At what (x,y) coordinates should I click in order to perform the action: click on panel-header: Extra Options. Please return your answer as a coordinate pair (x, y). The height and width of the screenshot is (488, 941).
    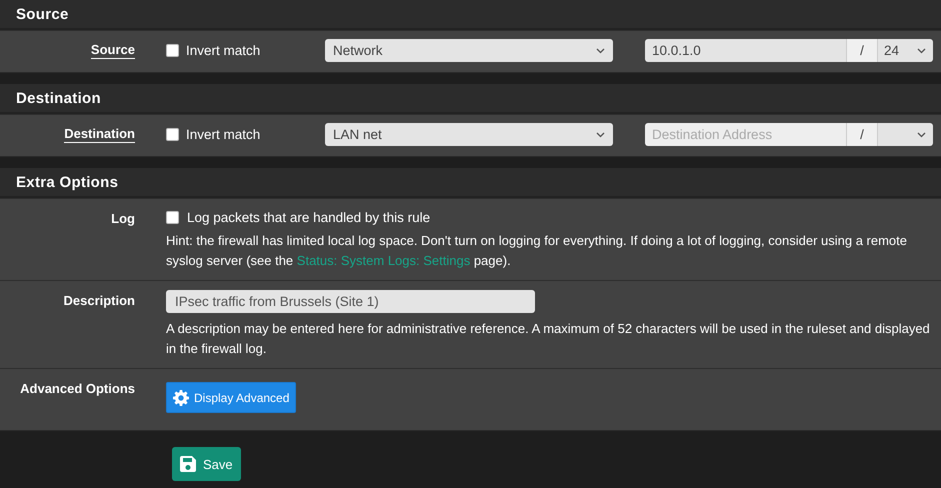
    Looking at the image, I should click on (470, 183).